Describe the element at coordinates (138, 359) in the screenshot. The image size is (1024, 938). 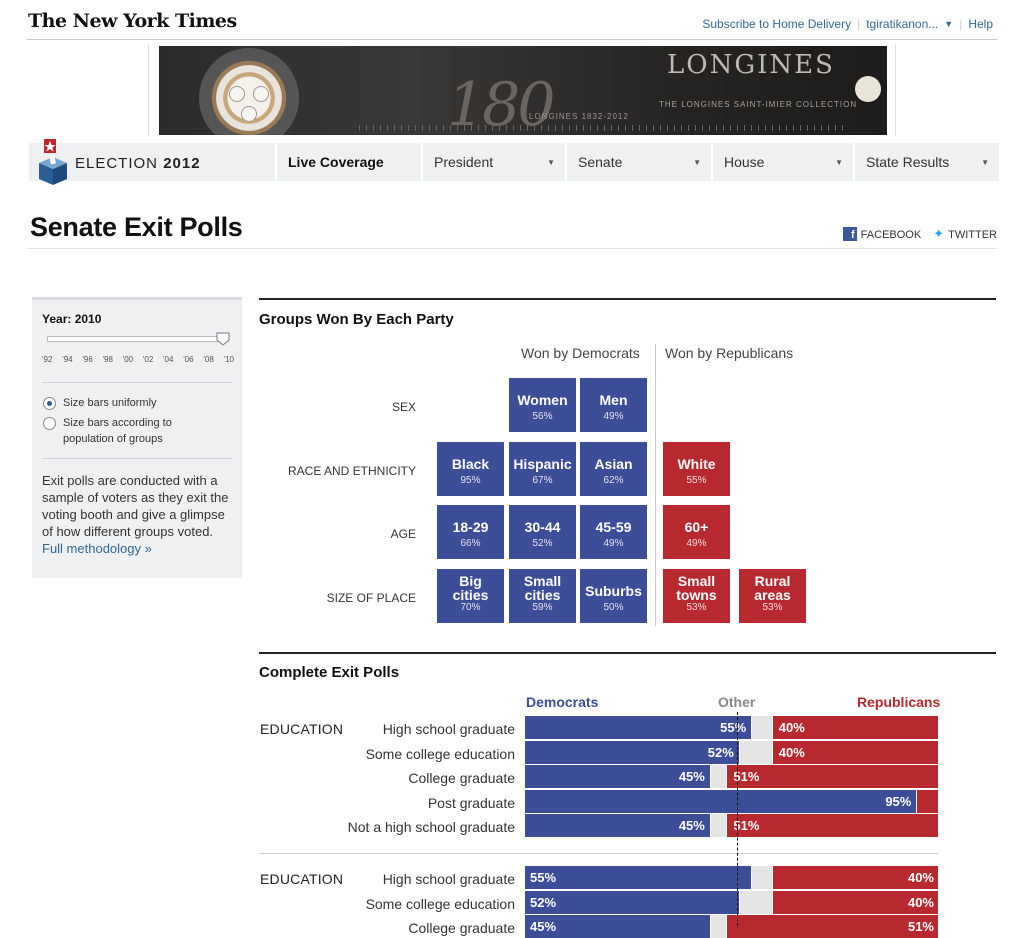
I see `year-ticks: '92 '94 '96 '98 '00 '02 '04 '06 '08 '10` at that location.